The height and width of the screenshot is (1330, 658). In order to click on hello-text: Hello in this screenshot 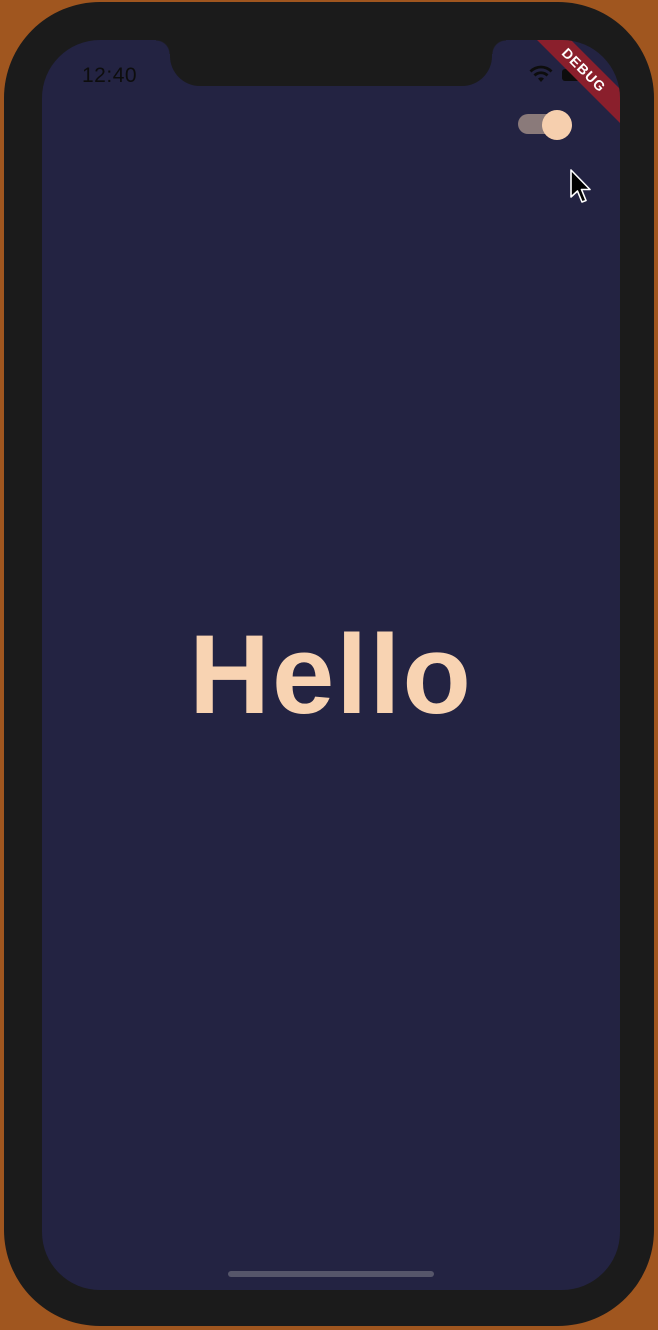, I will do `click(331, 674)`.